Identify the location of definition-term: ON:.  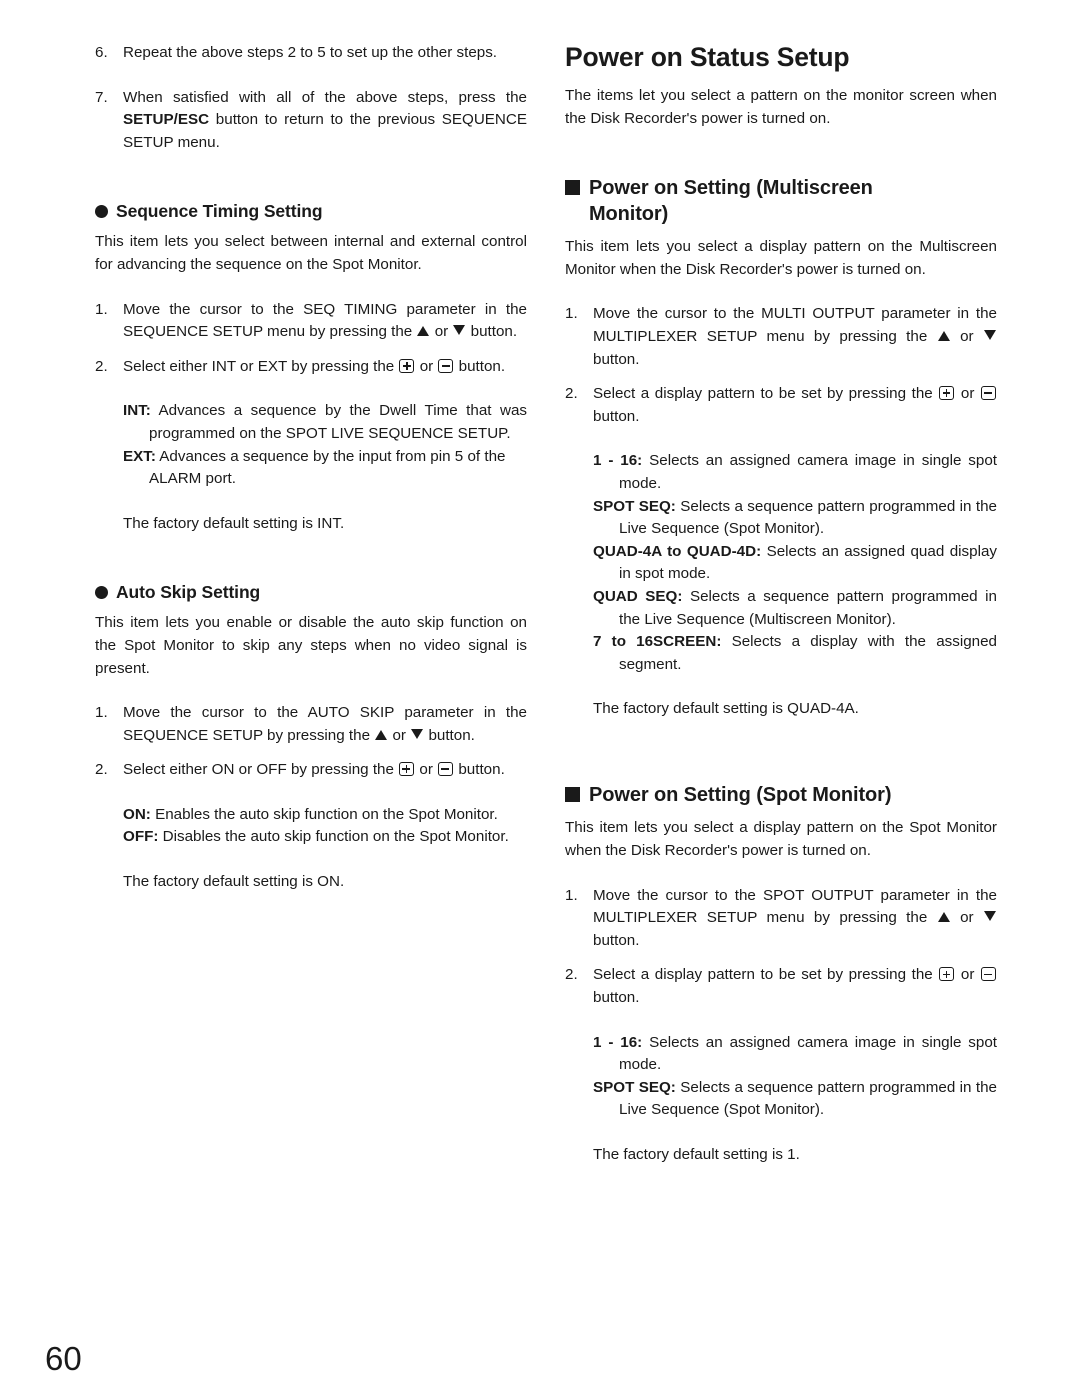
(137, 814).